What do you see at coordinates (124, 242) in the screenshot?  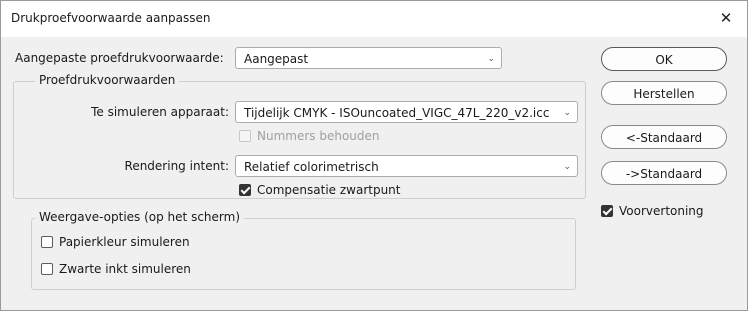 I see `paper-color-label: Papierkleur simuleren` at bounding box center [124, 242].